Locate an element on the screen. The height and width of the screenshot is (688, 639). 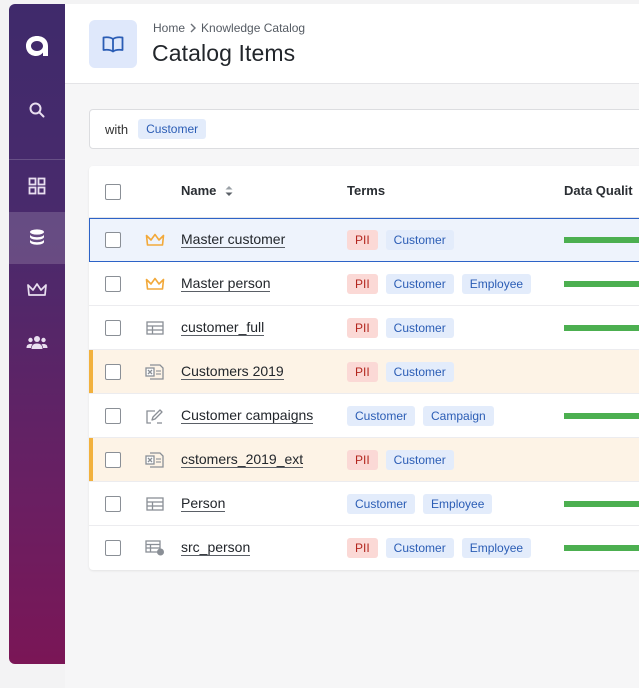
sidebar is located at coordinates (37, 334).